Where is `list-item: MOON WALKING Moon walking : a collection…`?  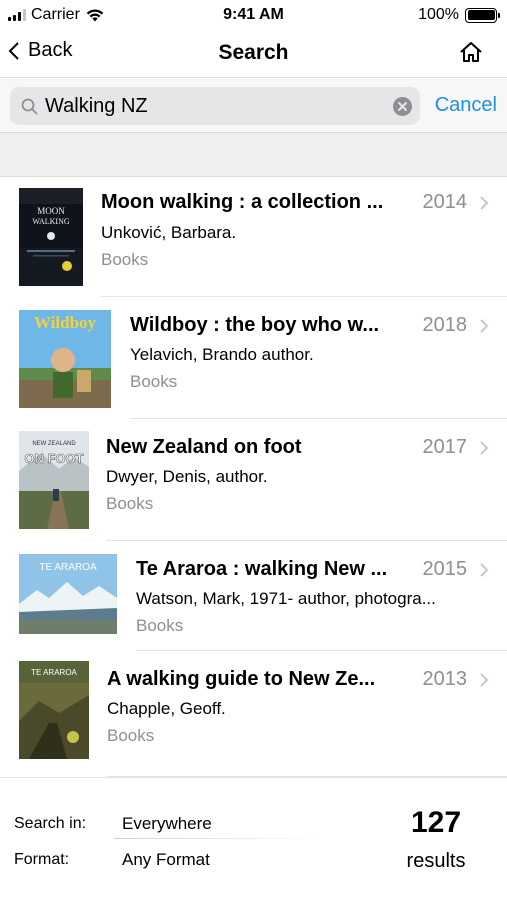 list-item: MOON WALKING Moon walking : a collection… is located at coordinates (253, 237).